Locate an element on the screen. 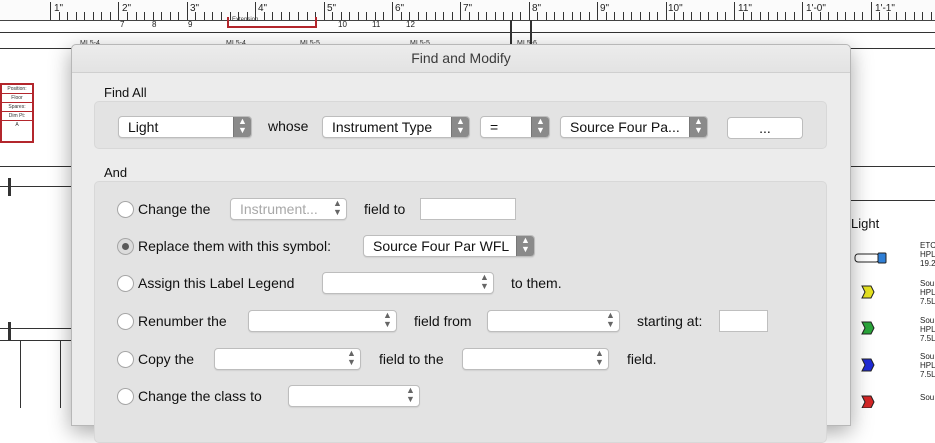  field-from-label: field from is located at coordinates (443, 321).